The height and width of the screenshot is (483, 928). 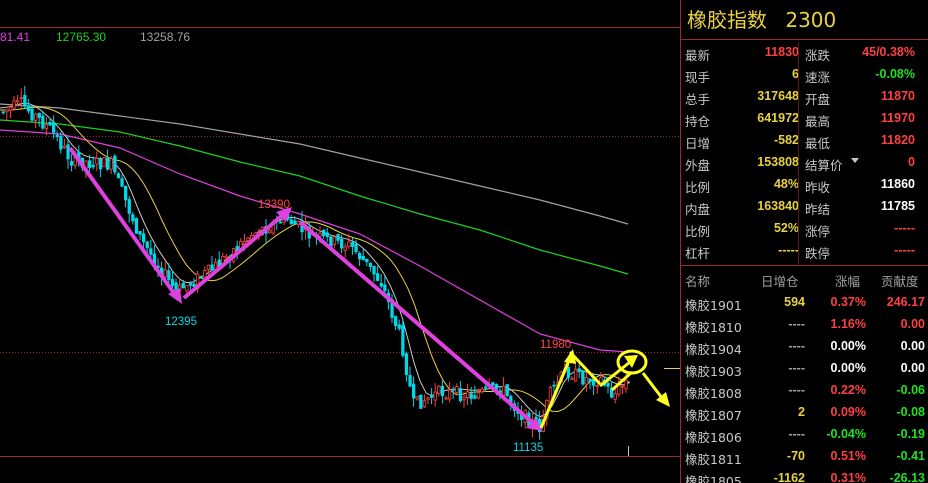 I want to click on annotation-low-2: 11135, so click(x=528, y=448).